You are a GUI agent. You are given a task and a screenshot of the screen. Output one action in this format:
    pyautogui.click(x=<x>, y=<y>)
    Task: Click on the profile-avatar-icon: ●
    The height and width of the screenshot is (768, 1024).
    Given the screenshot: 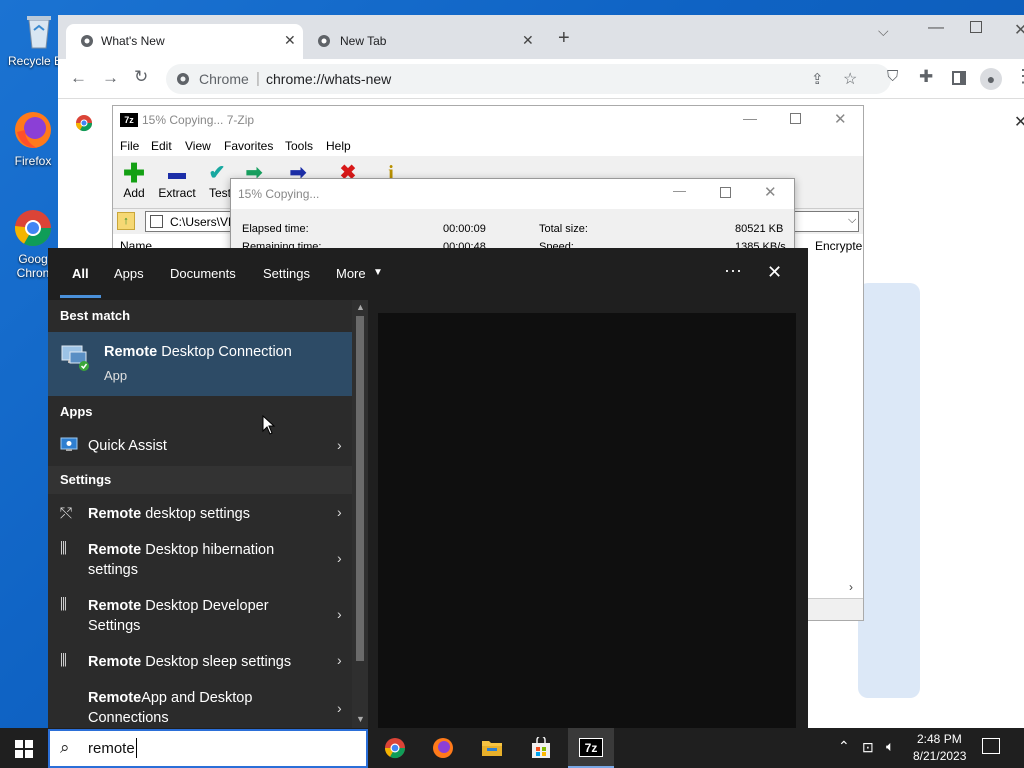 What is the action you would take?
    pyautogui.click(x=991, y=79)
    